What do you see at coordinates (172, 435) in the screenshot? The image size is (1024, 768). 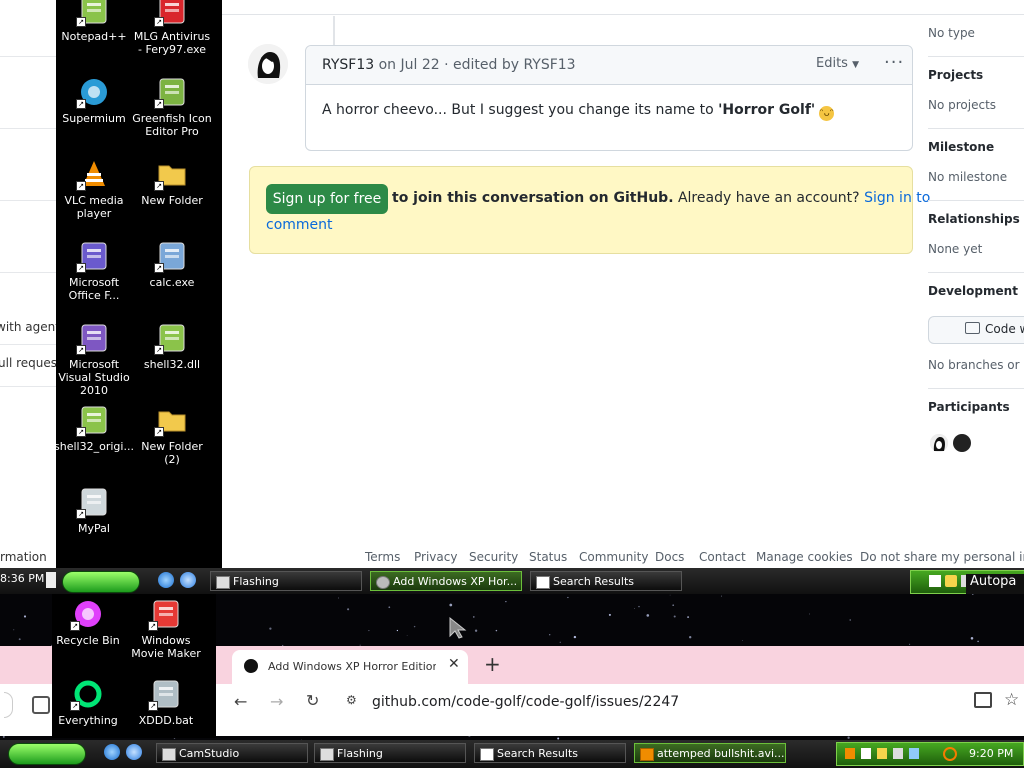 I see `desktop-icon: ↗ New Folder (2)` at bounding box center [172, 435].